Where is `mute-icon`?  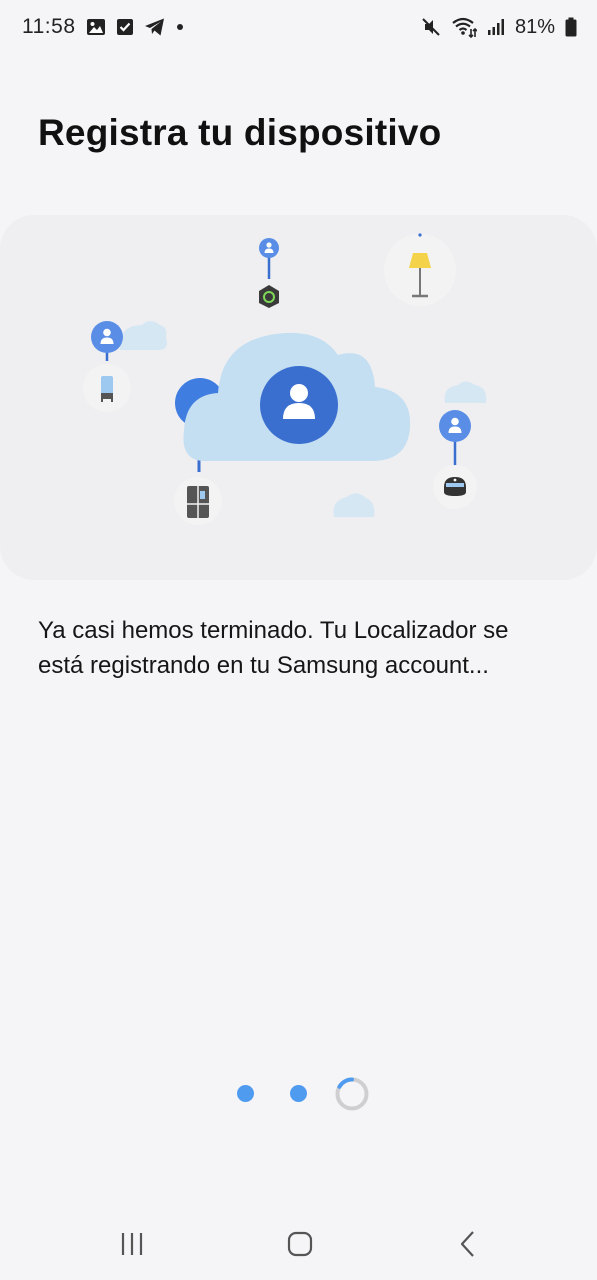 mute-icon is located at coordinates (431, 27).